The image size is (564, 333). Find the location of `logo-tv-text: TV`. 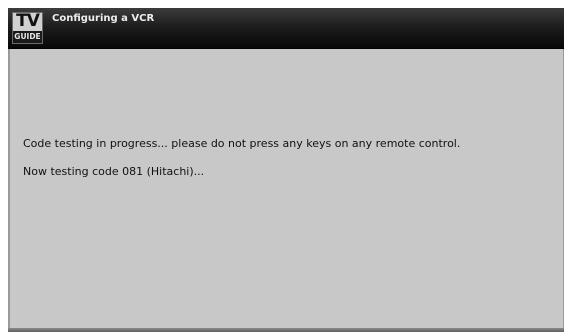

logo-tv-text: TV is located at coordinates (28, 21).